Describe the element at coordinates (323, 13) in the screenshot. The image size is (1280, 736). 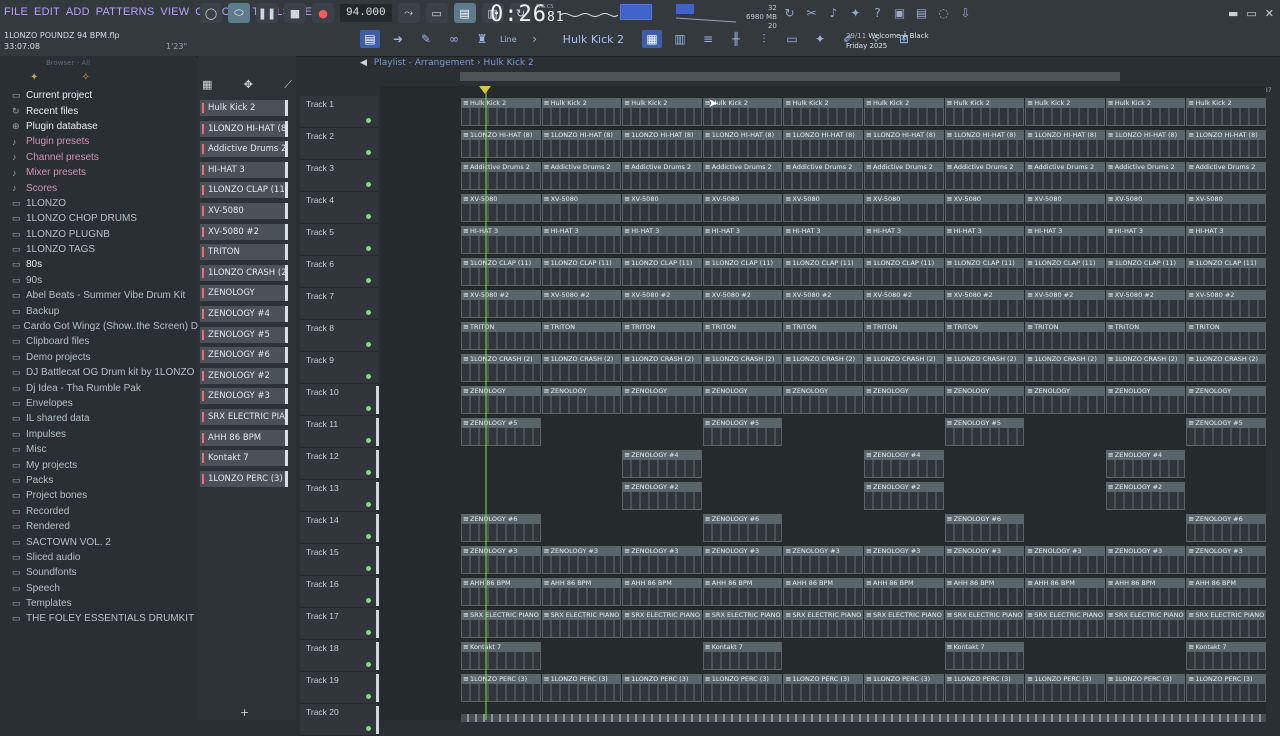
I see `record-button: ●` at that location.